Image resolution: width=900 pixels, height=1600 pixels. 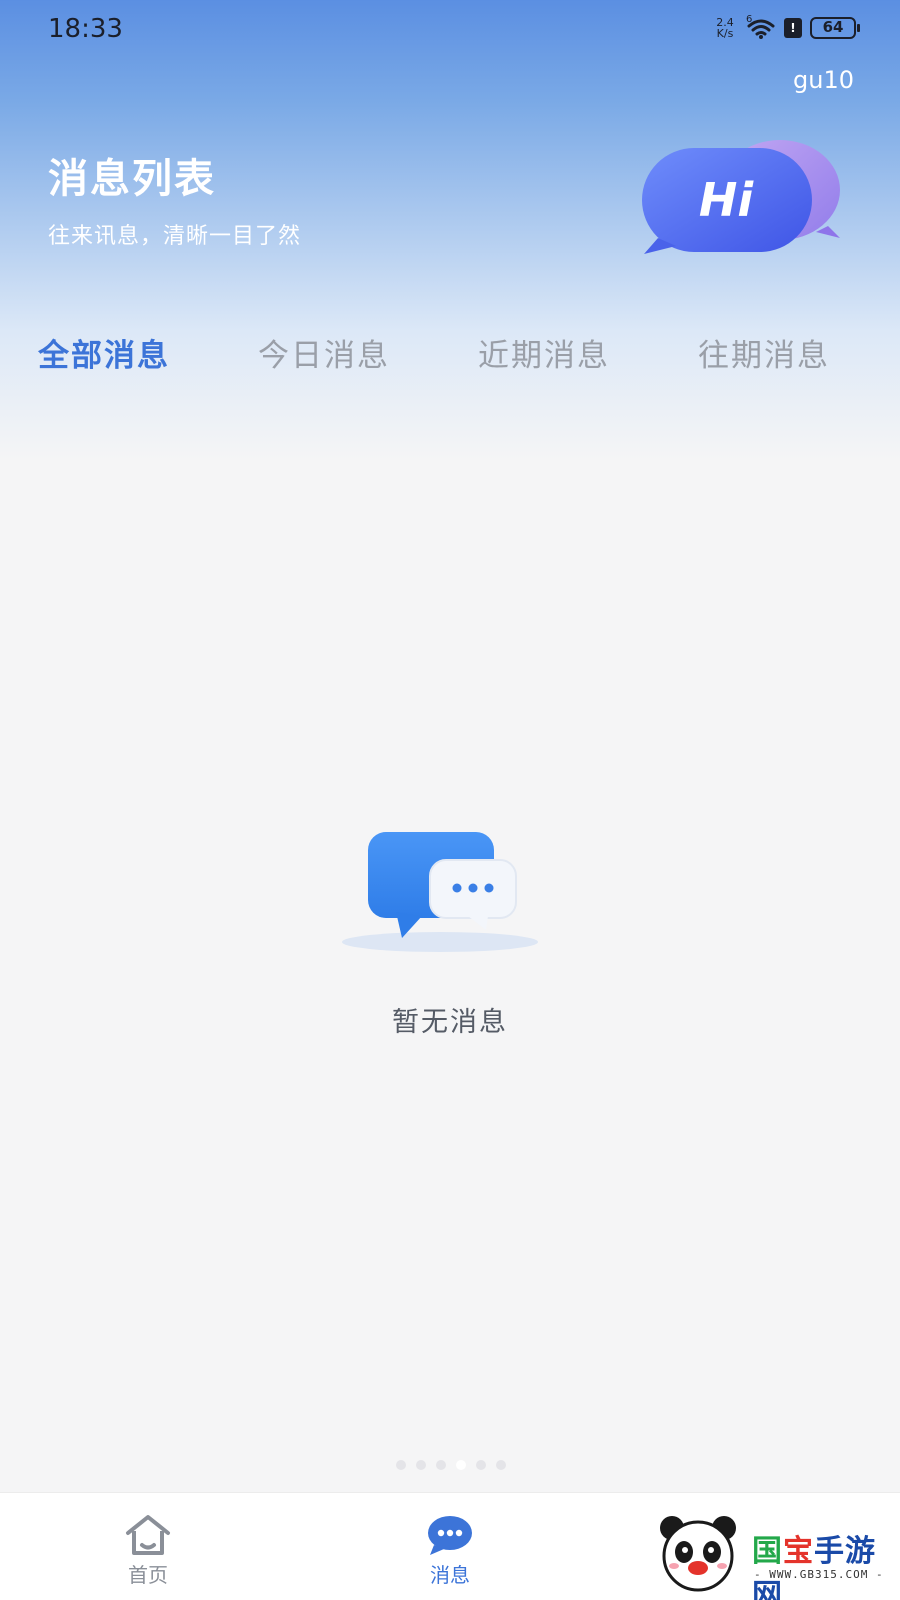 What do you see at coordinates (450, 353) in the screenshot?
I see `message-tabs: 全部消息 今日消息 近期消息 往期消息` at bounding box center [450, 353].